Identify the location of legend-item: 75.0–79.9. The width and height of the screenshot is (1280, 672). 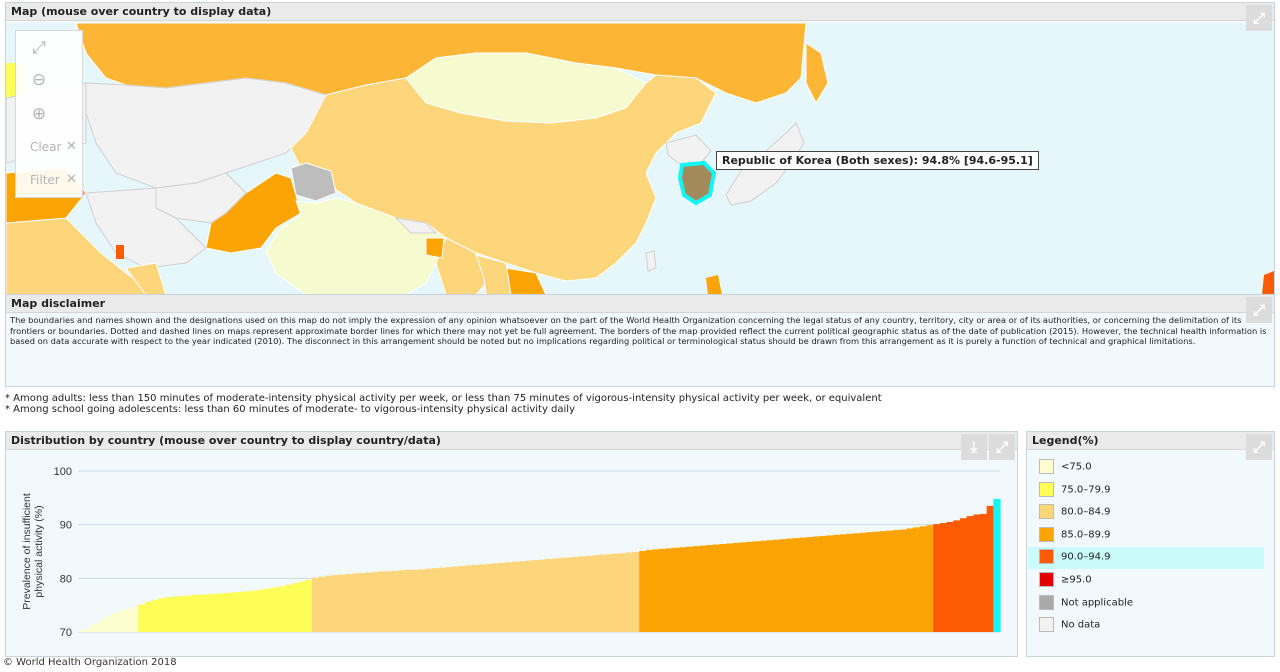
(1075, 489).